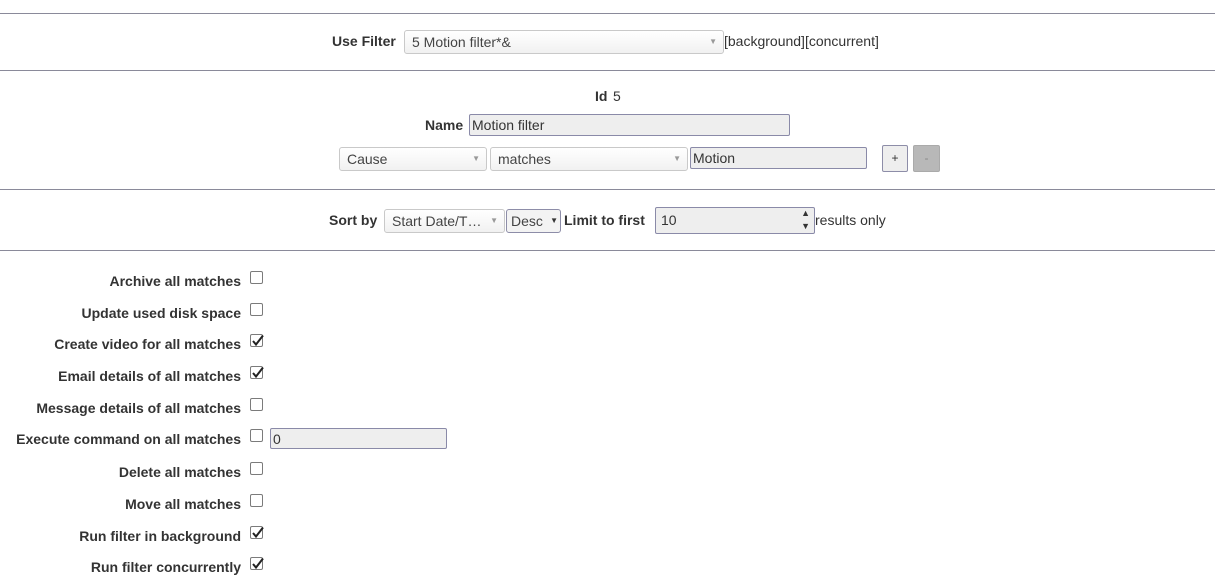 This screenshot has width=1225, height=584. Describe the element at coordinates (801, 41) in the screenshot. I see `filter-flags: [background][concurrent]` at that location.